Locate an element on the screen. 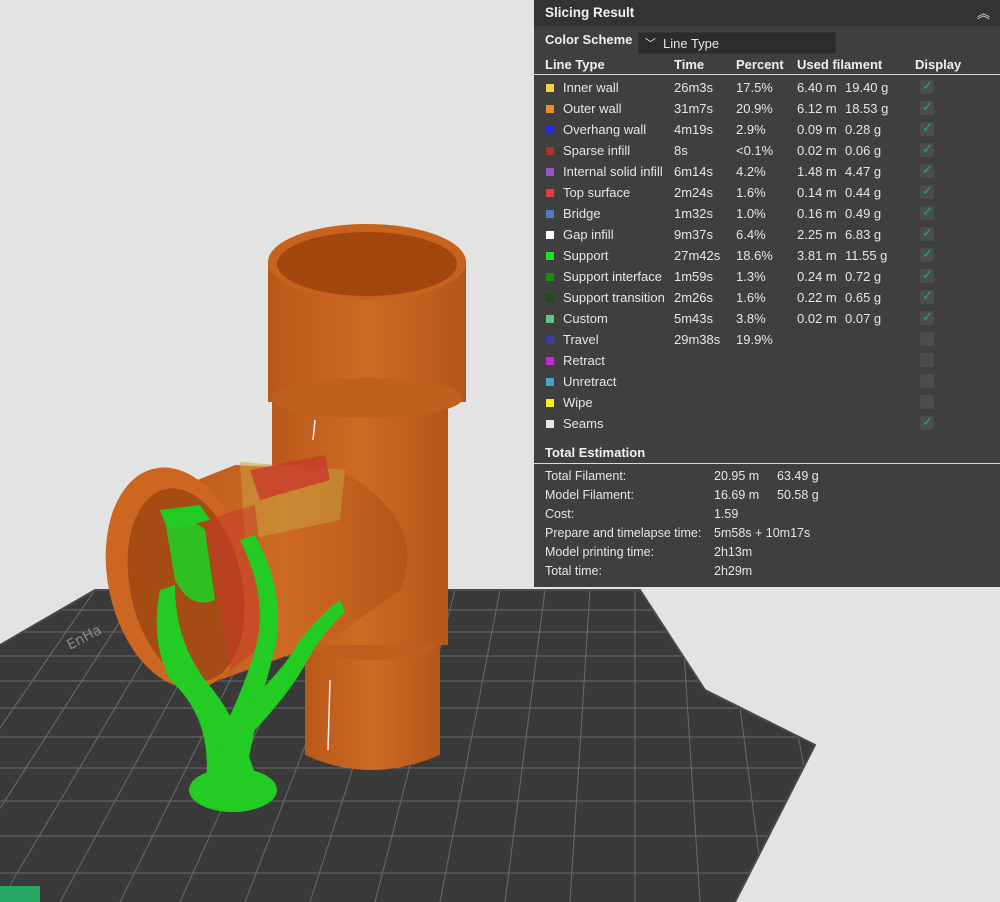 This screenshot has width=1000, height=902. percent-value: <0.1% is located at coordinates (755, 150).